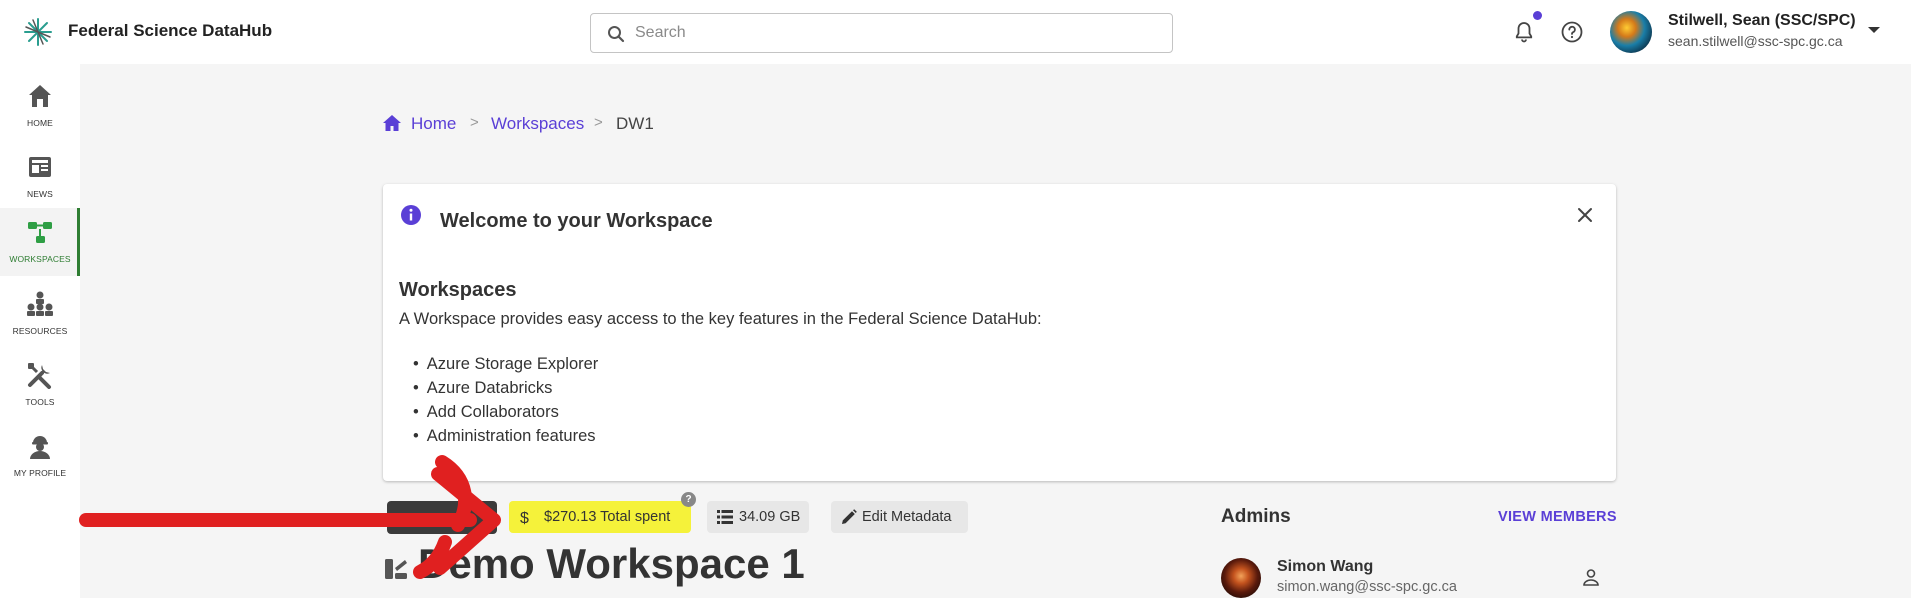 This screenshot has height=598, width=1911. What do you see at coordinates (505, 412) in the screenshot?
I see `list-item: Add Collaborators` at bounding box center [505, 412].